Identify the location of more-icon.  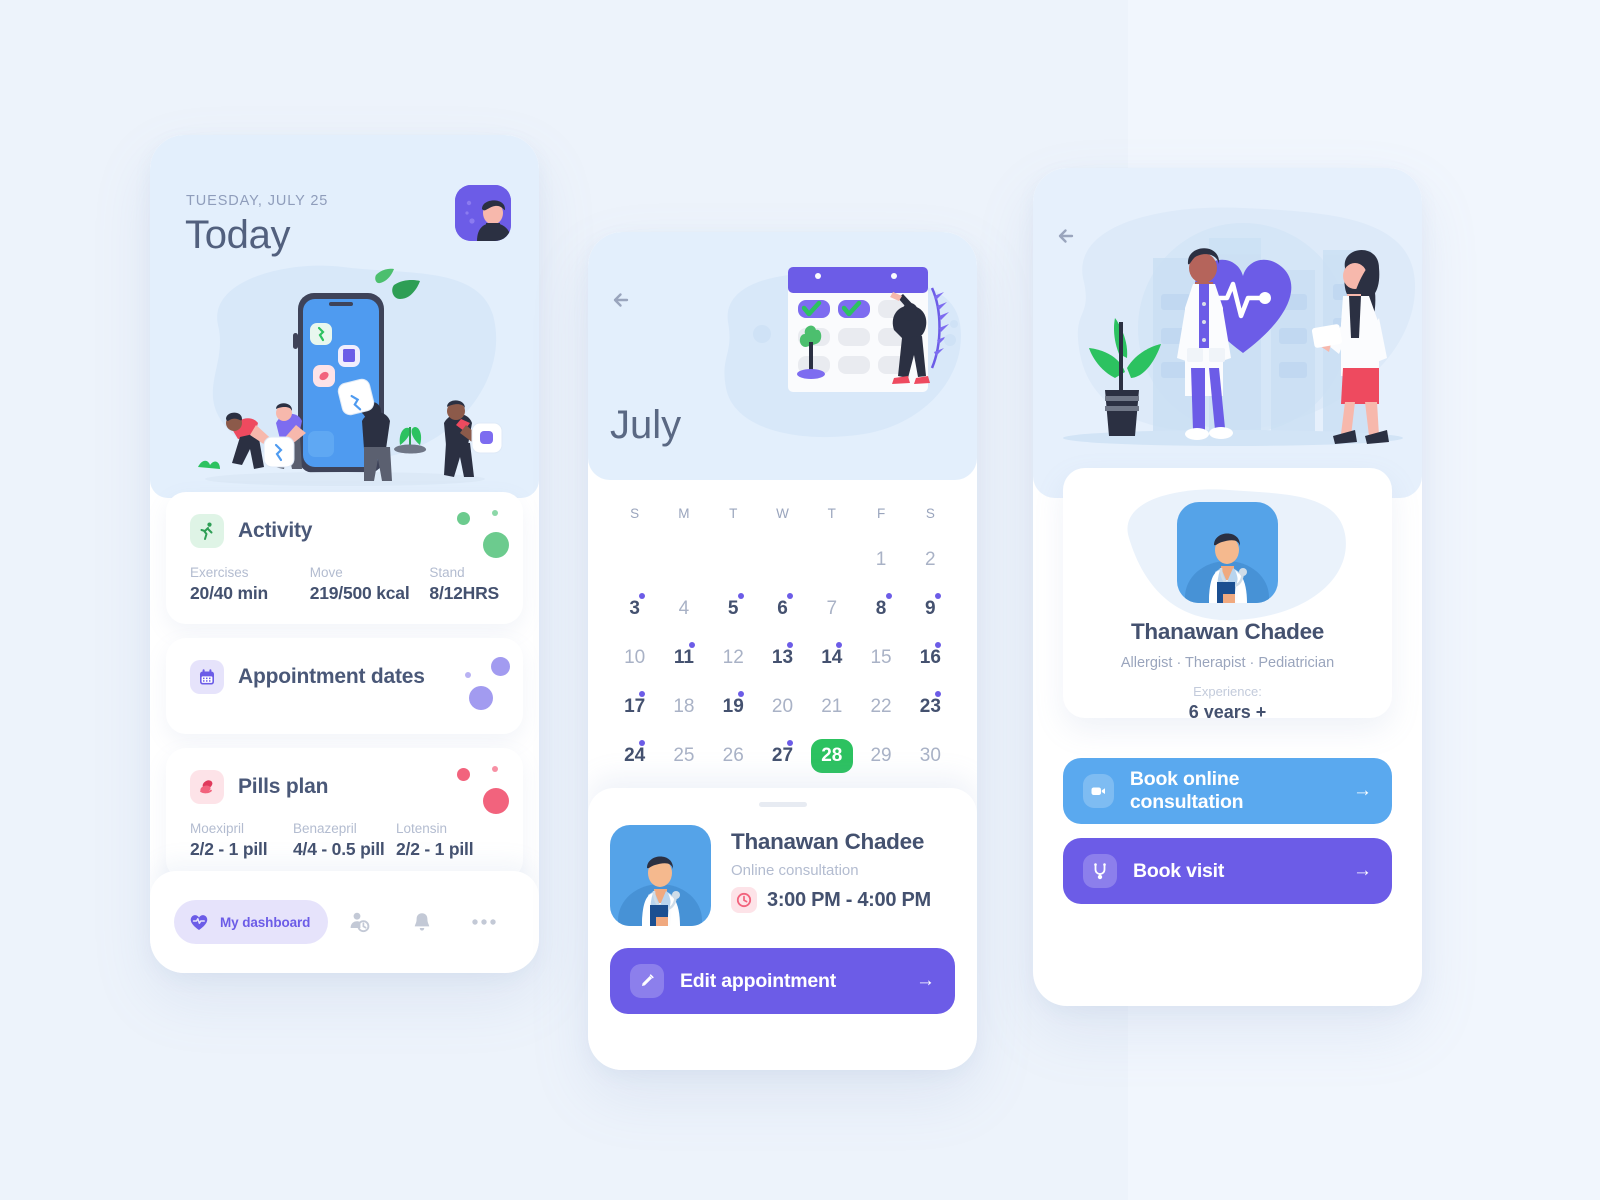
(484, 922).